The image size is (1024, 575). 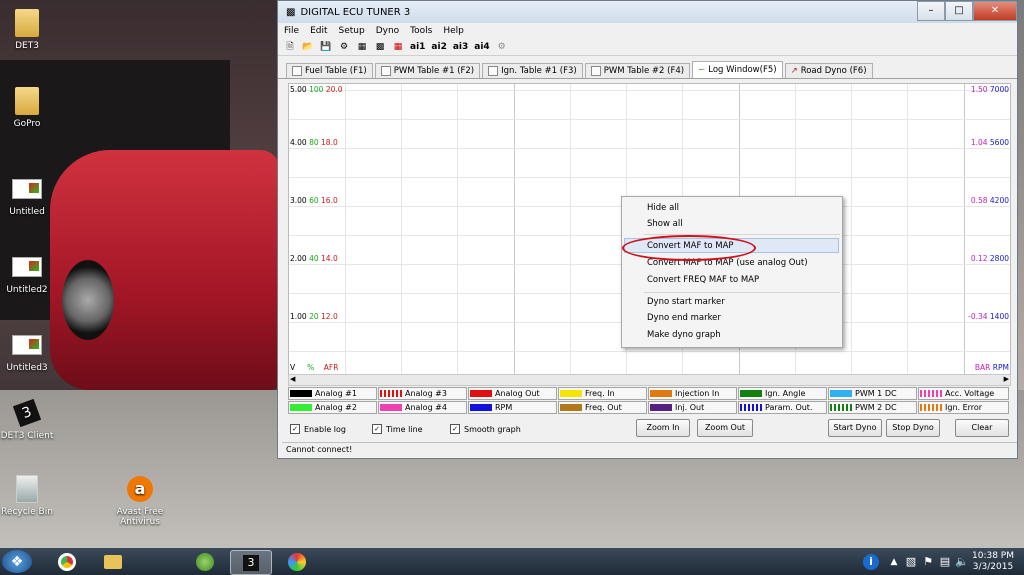 I want to click on scroll-right-icon: ▶, so click(x=1006, y=379).